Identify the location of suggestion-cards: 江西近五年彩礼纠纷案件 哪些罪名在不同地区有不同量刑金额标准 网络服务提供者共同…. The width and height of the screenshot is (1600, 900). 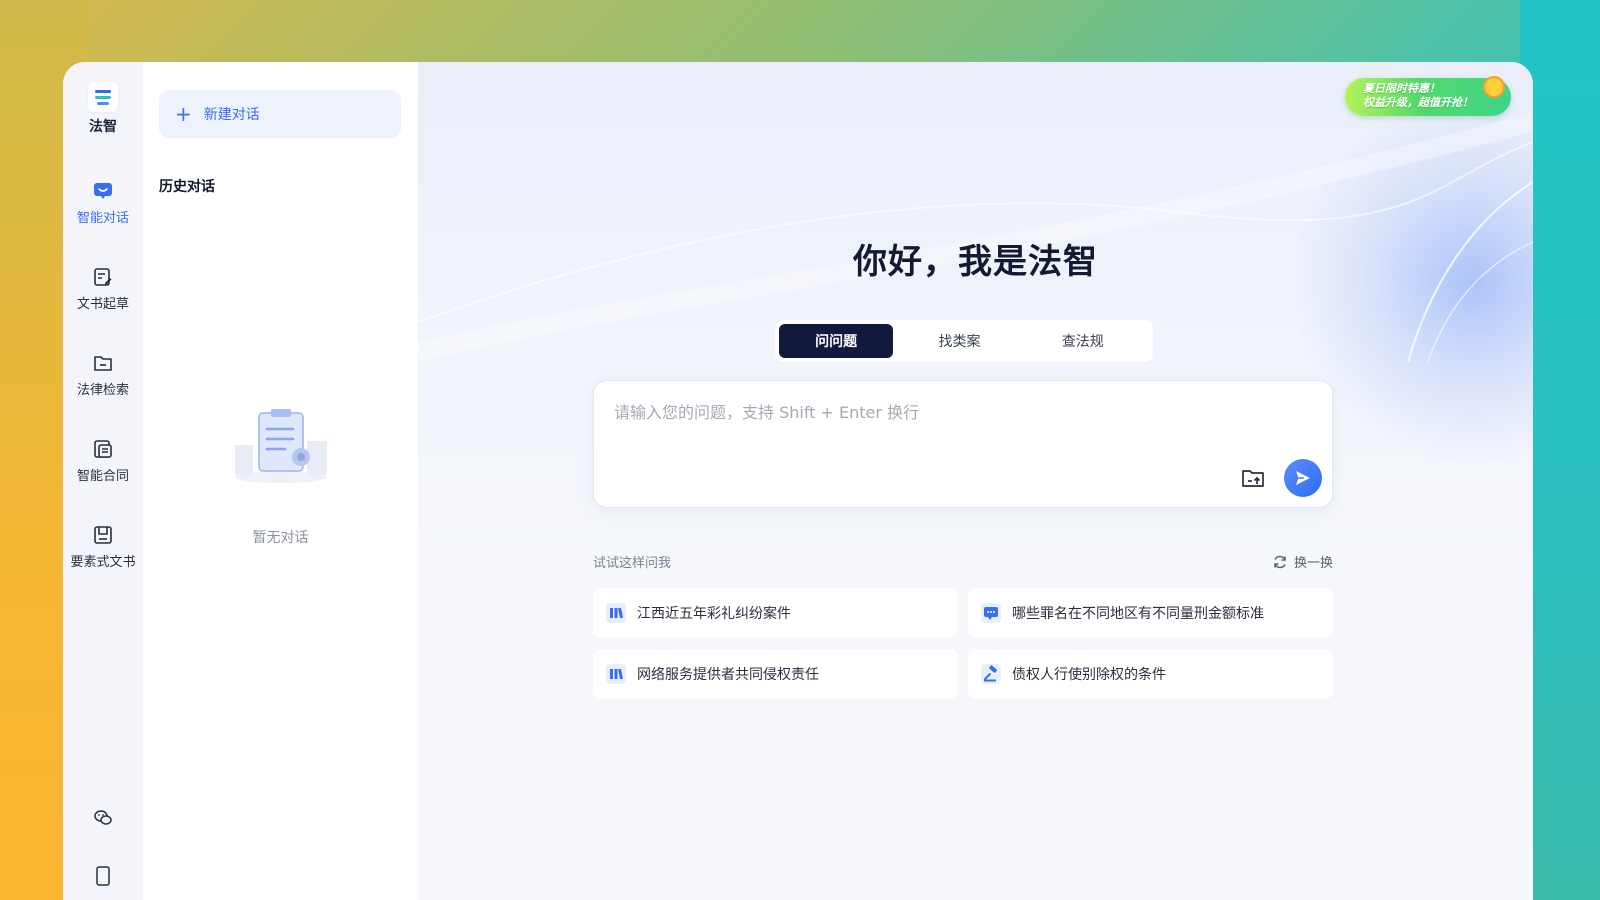
(963, 643).